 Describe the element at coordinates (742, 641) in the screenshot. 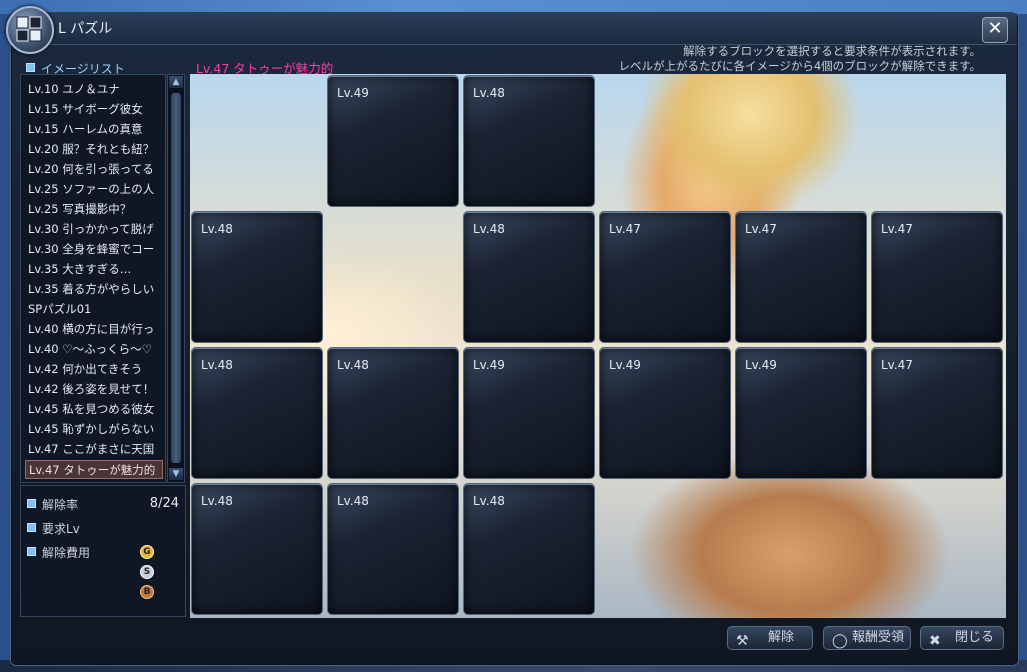

I see `hammer-icon: ⚒` at that location.